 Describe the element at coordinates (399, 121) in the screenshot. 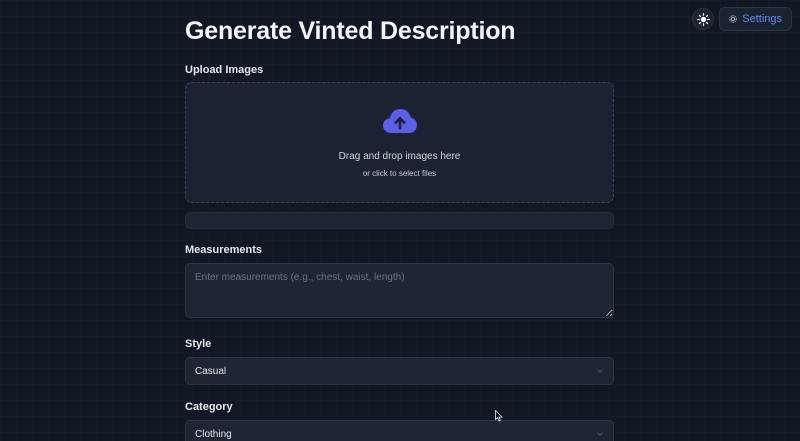

I see `cloud-upload-icon` at that location.